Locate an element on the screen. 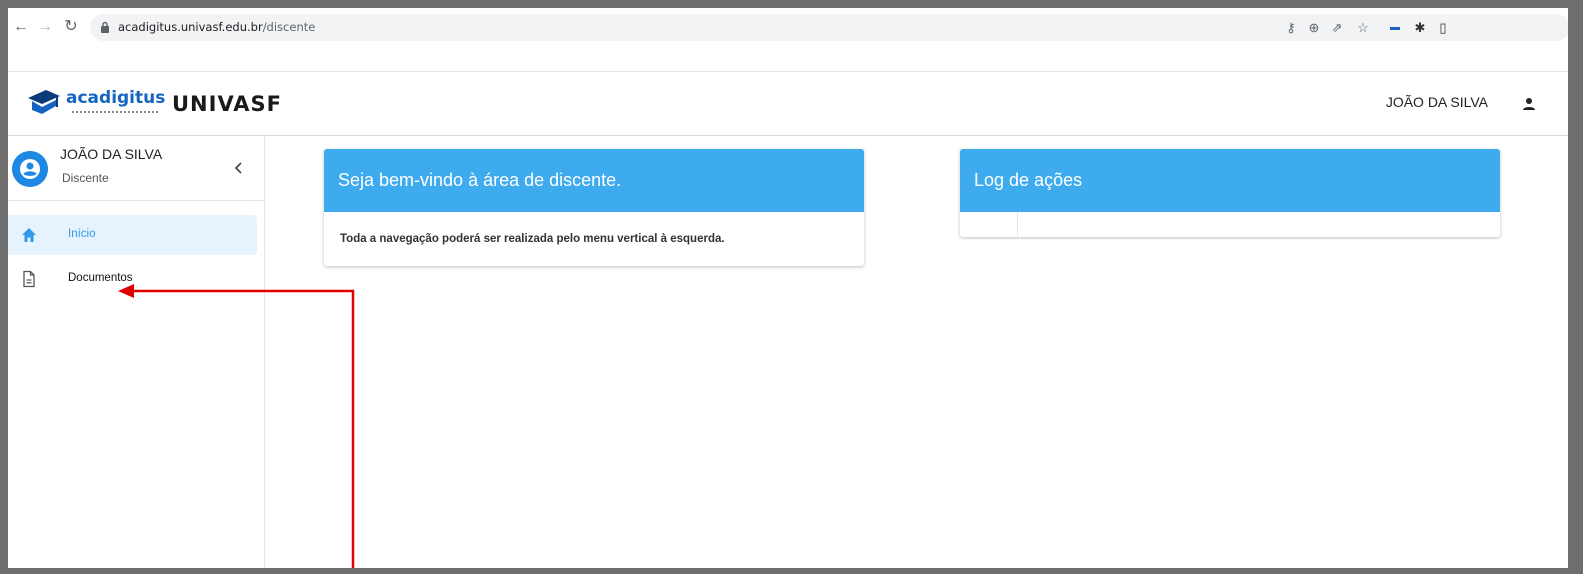 This screenshot has width=1583, height=574. log-card-title: Log de ações is located at coordinates (1230, 180).